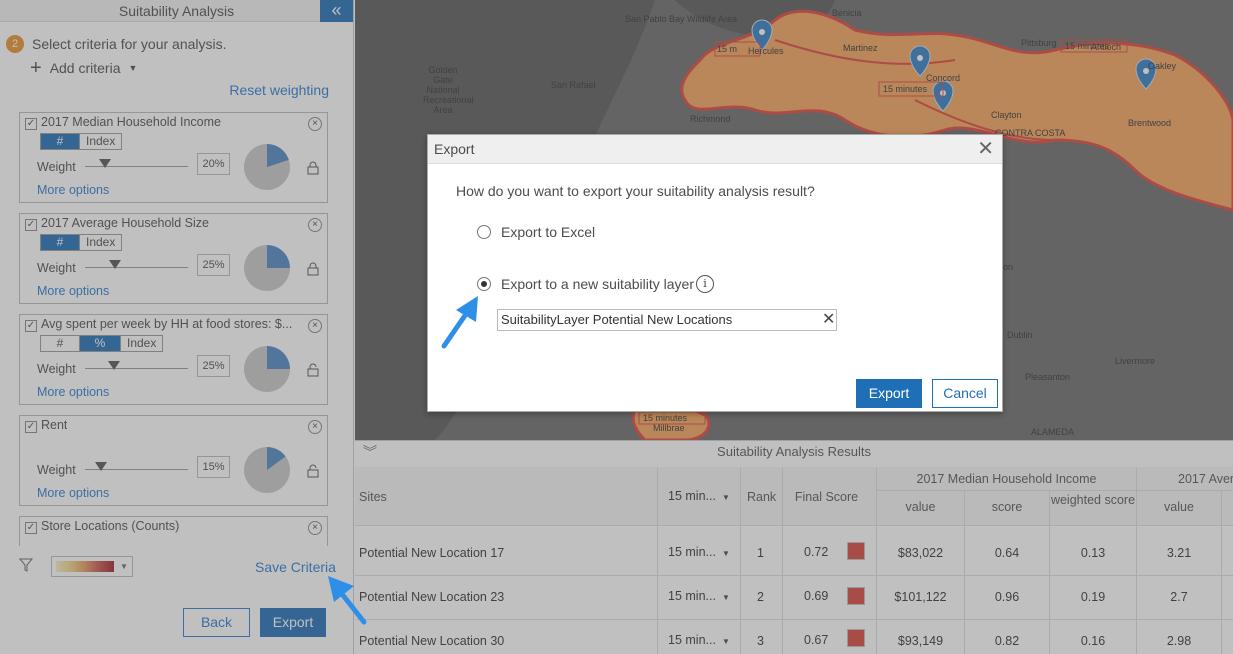  Describe the element at coordinates (715, 149) in the screenshot. I see `dialog-header: Export ✕` at that location.